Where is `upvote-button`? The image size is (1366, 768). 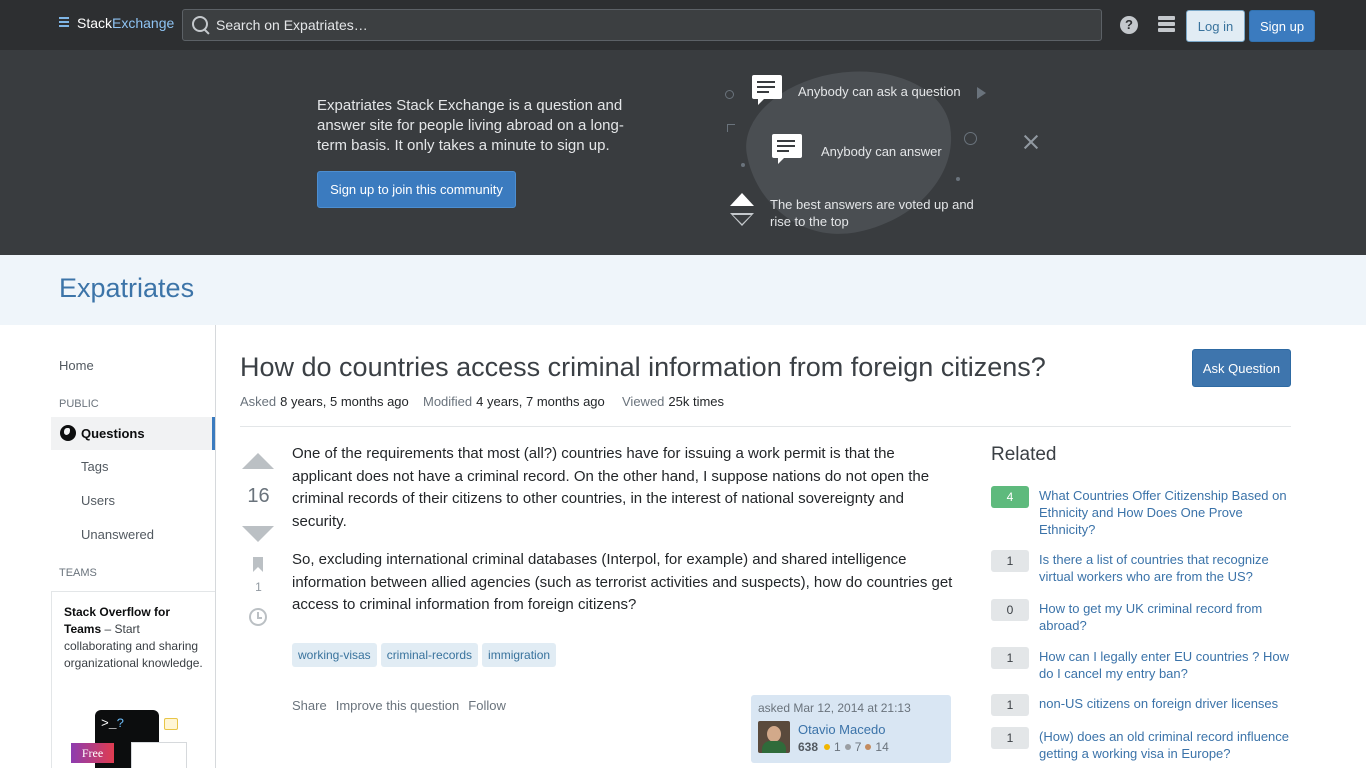
upvote-button is located at coordinates (258, 461).